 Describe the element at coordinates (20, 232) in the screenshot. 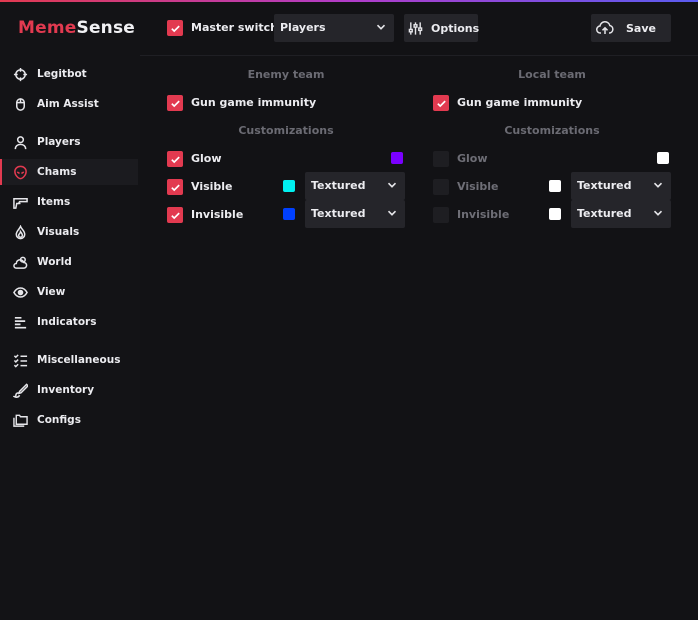

I see `flame-icon` at that location.